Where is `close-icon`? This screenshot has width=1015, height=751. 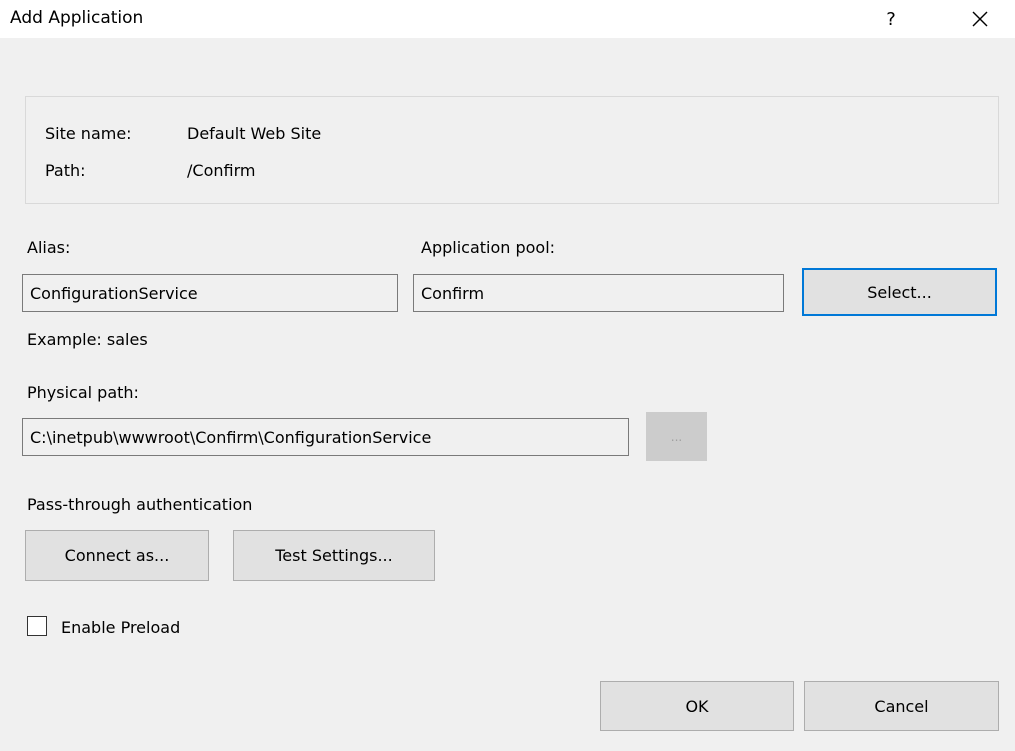
close-icon is located at coordinates (980, 19).